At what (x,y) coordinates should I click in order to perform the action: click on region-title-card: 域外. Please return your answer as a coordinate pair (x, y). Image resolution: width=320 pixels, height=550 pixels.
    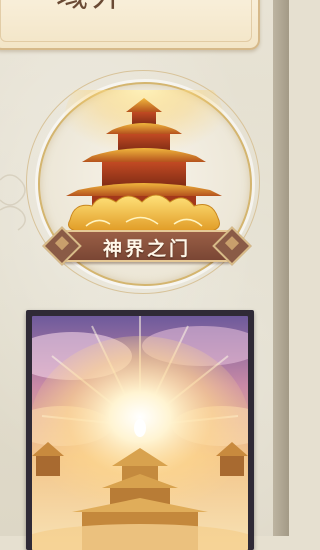
    Looking at the image, I should click on (130, 25).